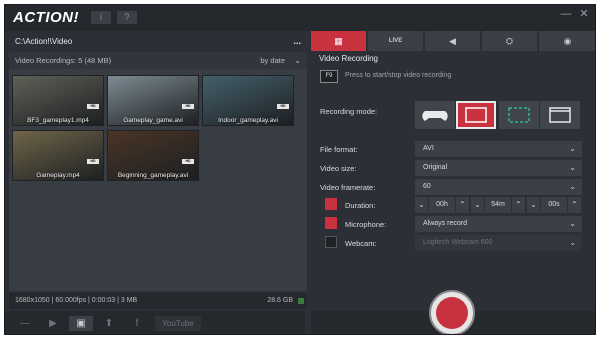 Image resolution: width=600 pixels, height=339 pixels. Describe the element at coordinates (63, 60) in the screenshot. I see `recordings-count: Video Recordings: 5 (48 MB)` at that location.